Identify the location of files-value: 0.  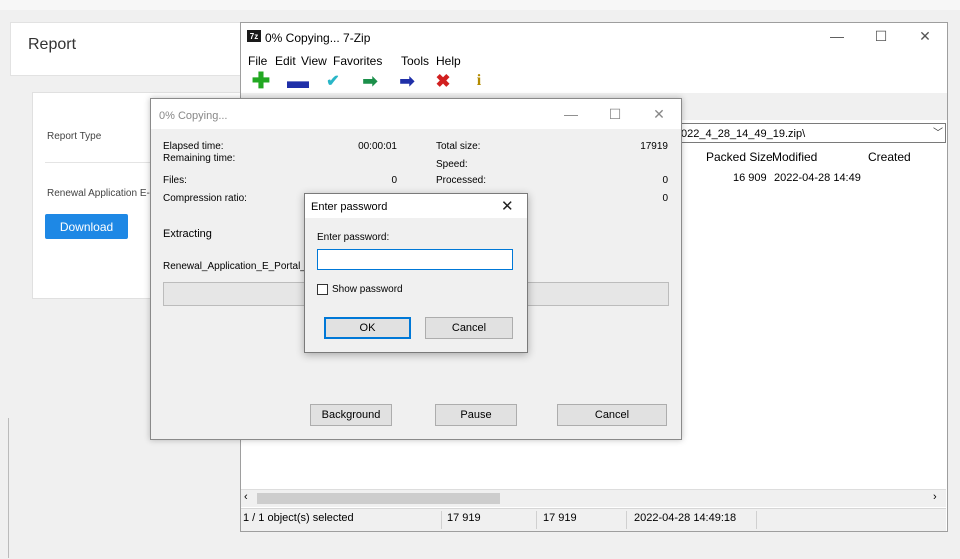
(394, 180).